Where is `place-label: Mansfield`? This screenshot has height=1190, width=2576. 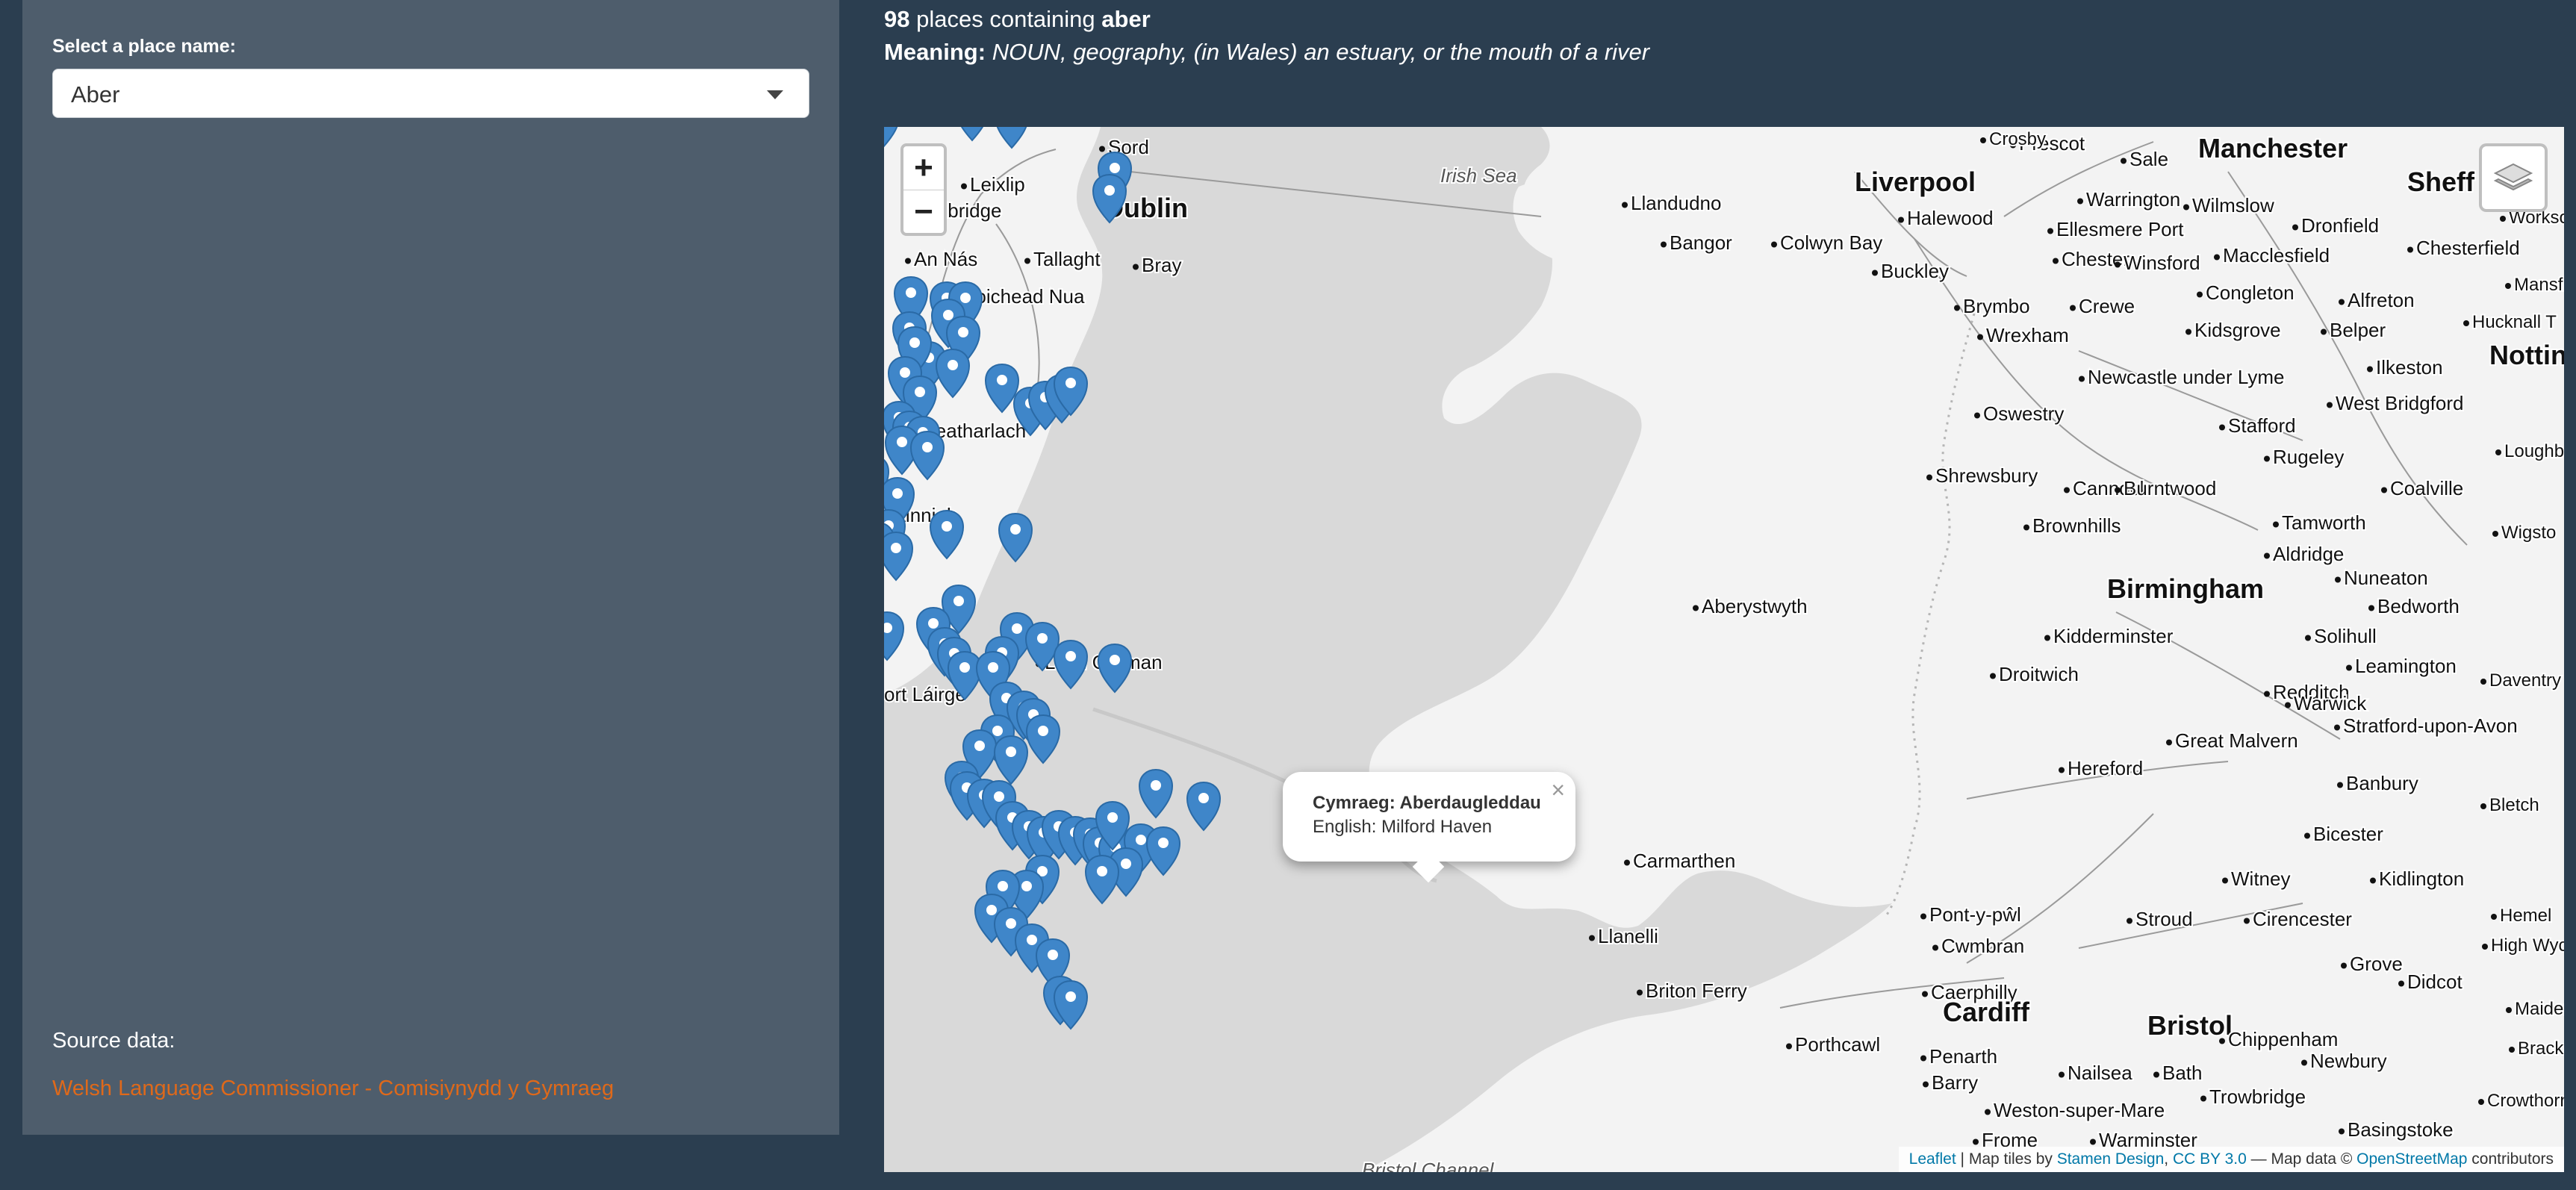 place-label: Mansfield is located at coordinates (2534, 284).